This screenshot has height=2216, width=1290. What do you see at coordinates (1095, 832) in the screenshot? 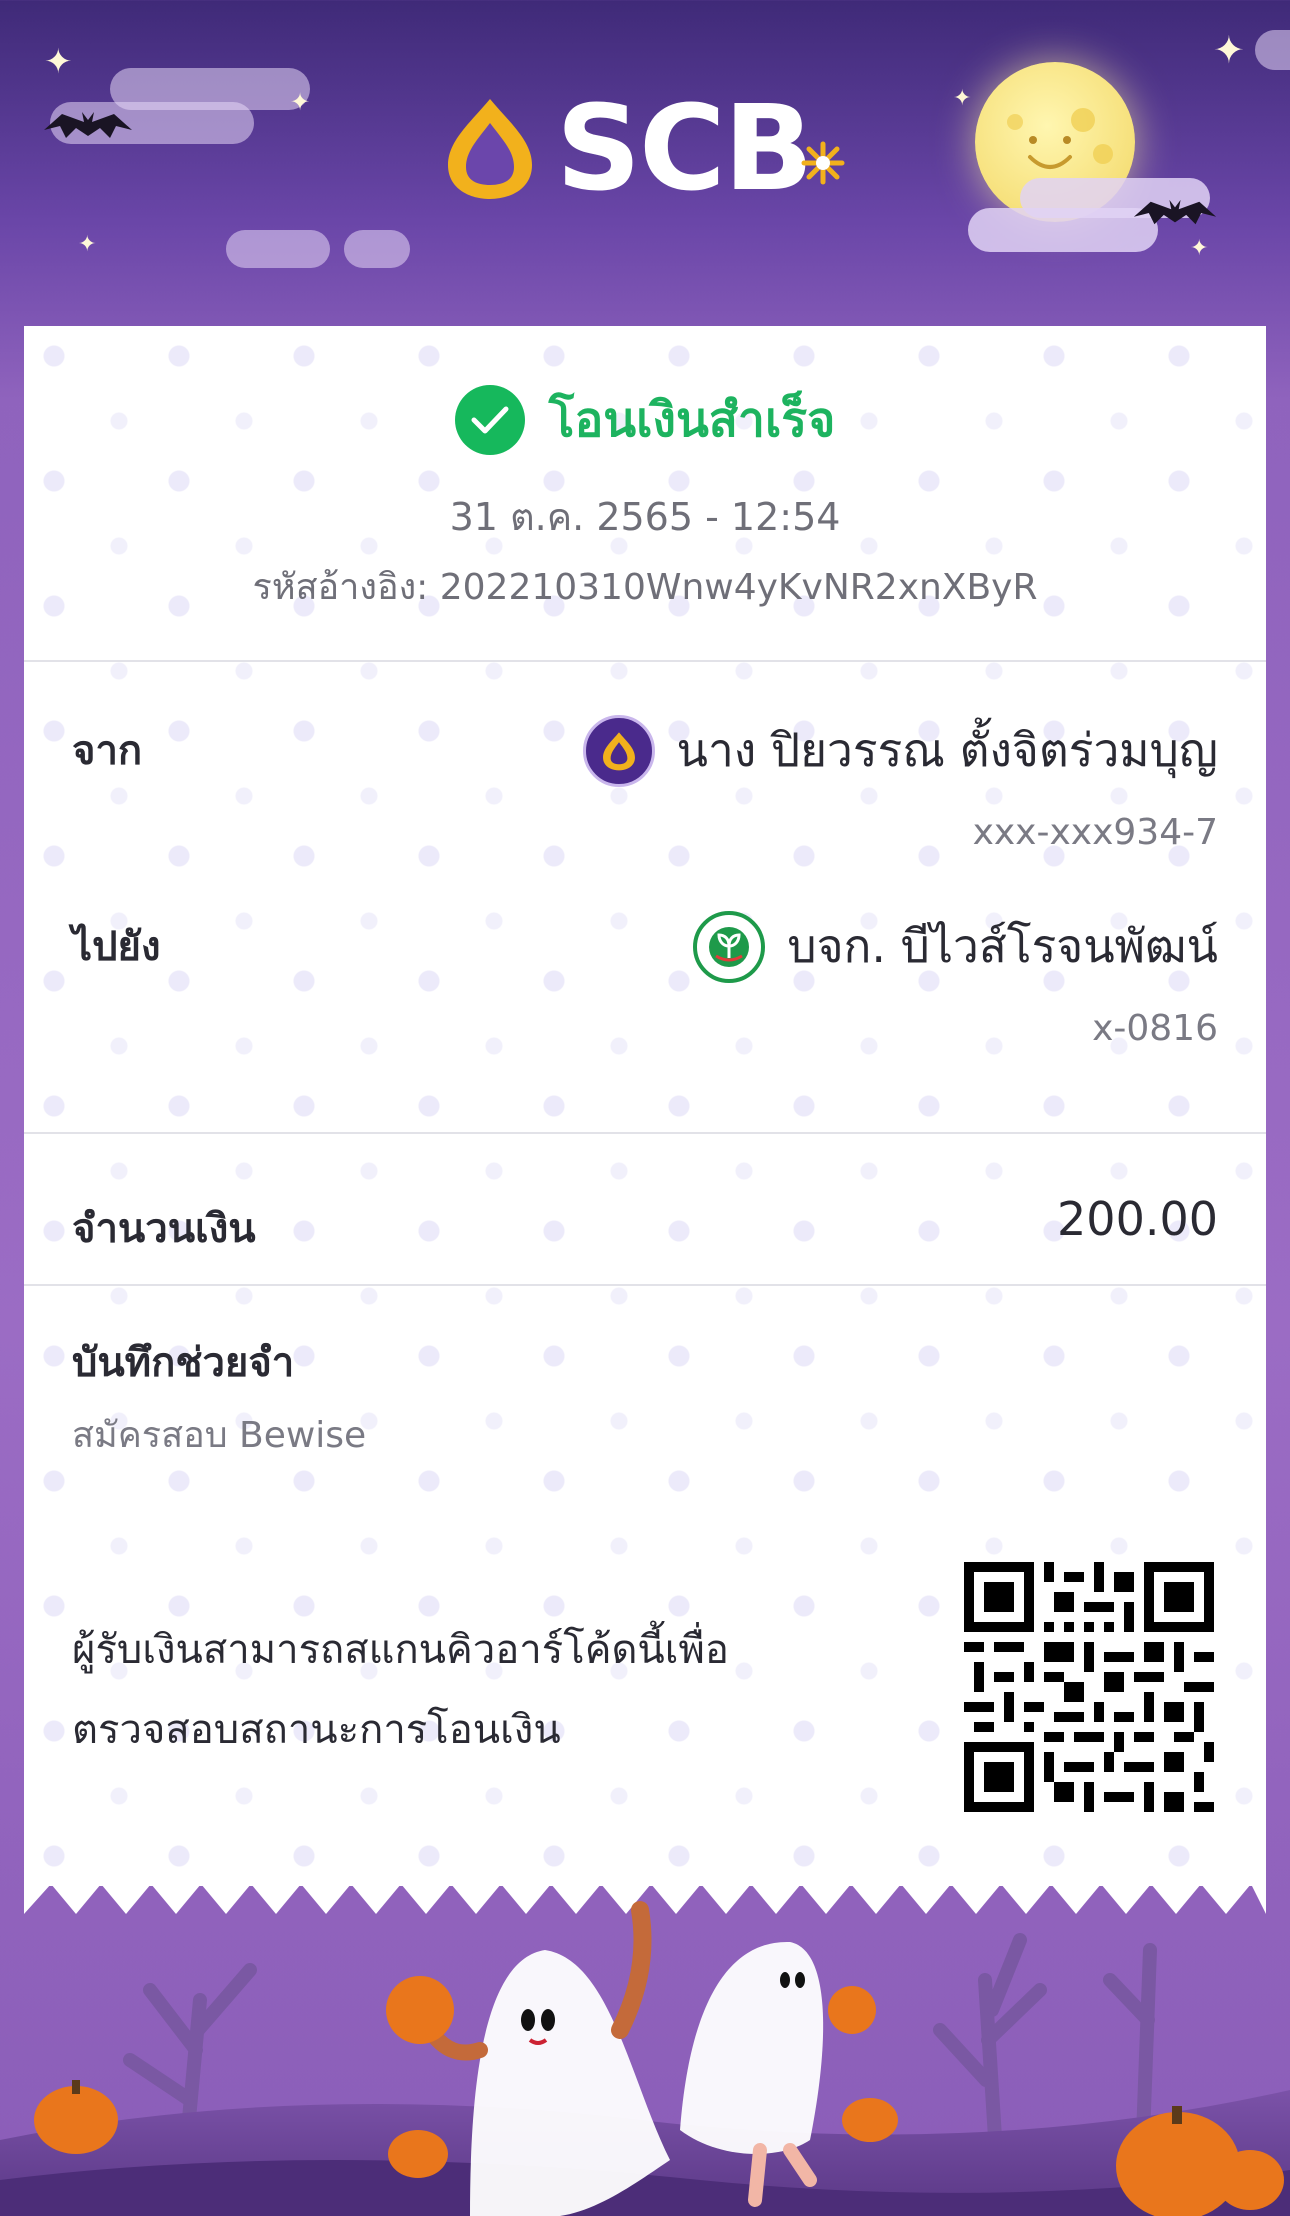
I see `sender-account: xxx-xxx934-7` at bounding box center [1095, 832].